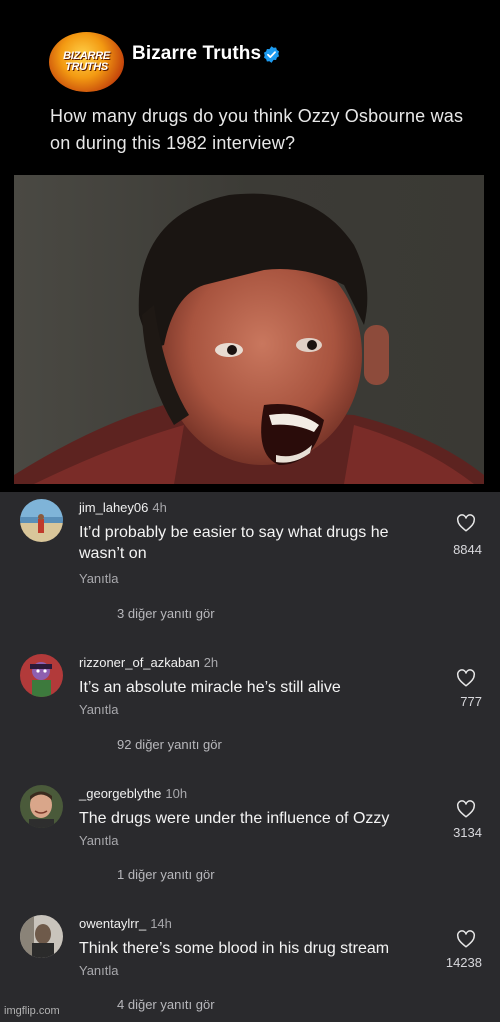 This screenshot has height=1022, width=500. I want to click on comment-header: jim_lahey06 4h, so click(123, 507).